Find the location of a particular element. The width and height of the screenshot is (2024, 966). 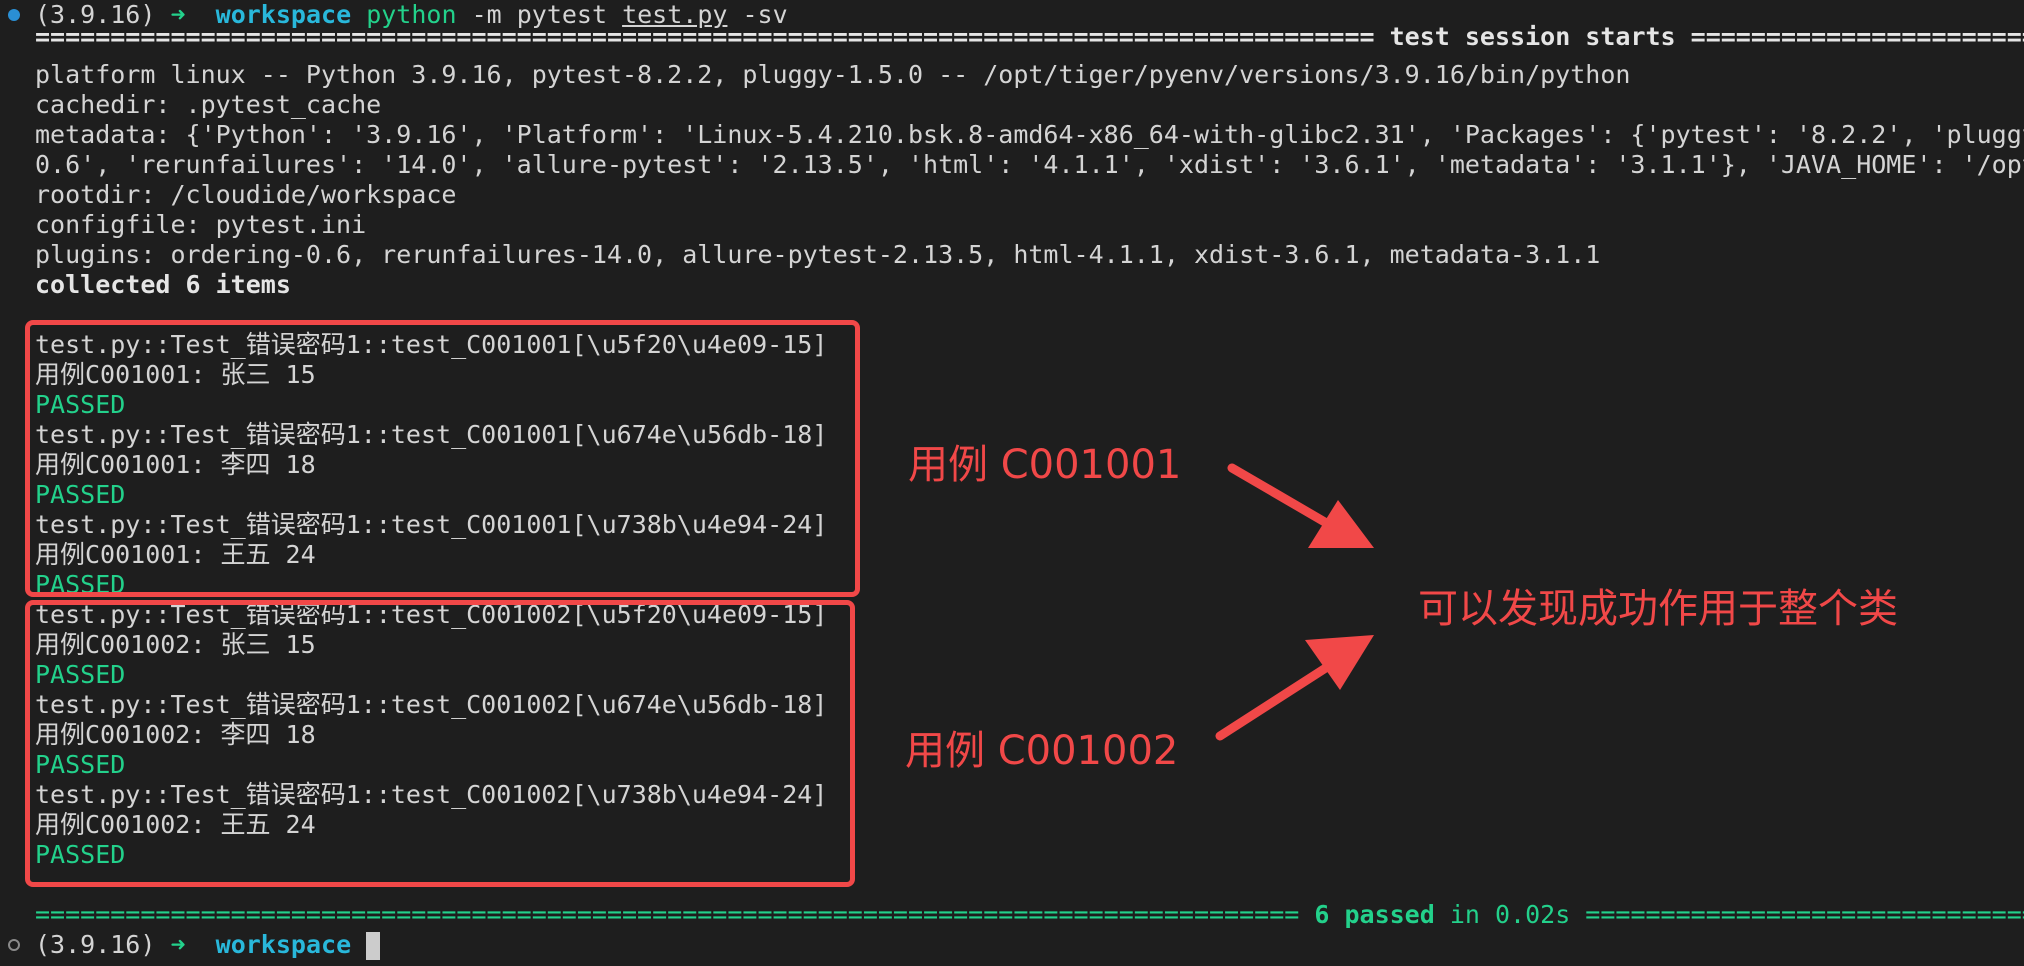

arrow-lower is located at coordinates (1294, 688).